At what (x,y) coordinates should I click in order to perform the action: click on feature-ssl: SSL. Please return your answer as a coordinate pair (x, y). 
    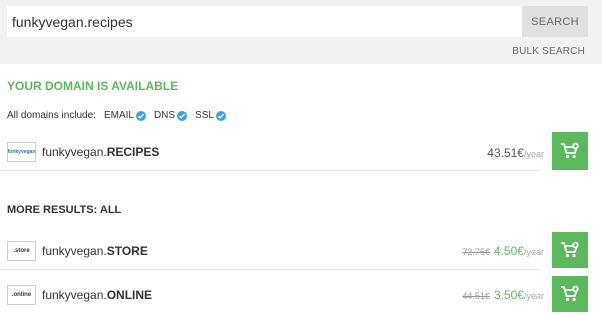
    Looking at the image, I should click on (210, 115).